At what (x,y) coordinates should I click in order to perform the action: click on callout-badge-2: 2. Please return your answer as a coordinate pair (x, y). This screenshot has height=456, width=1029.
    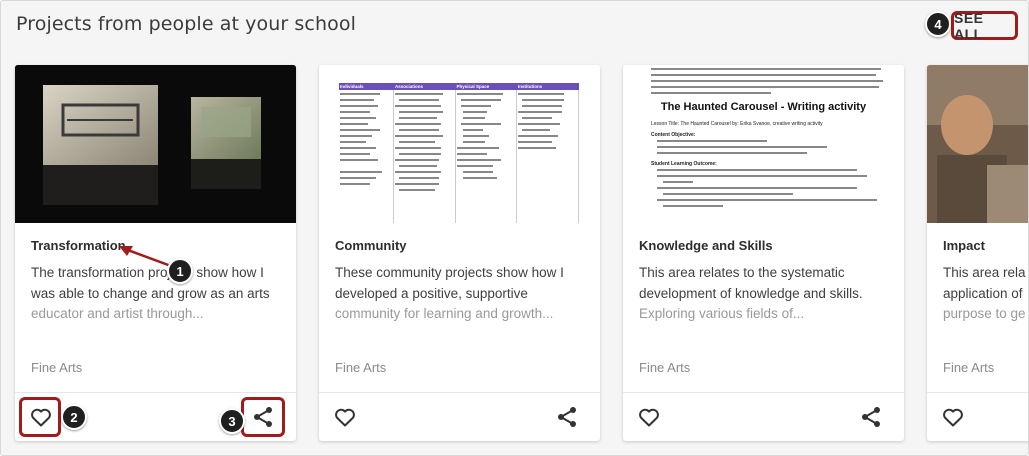
    Looking at the image, I should click on (74, 417).